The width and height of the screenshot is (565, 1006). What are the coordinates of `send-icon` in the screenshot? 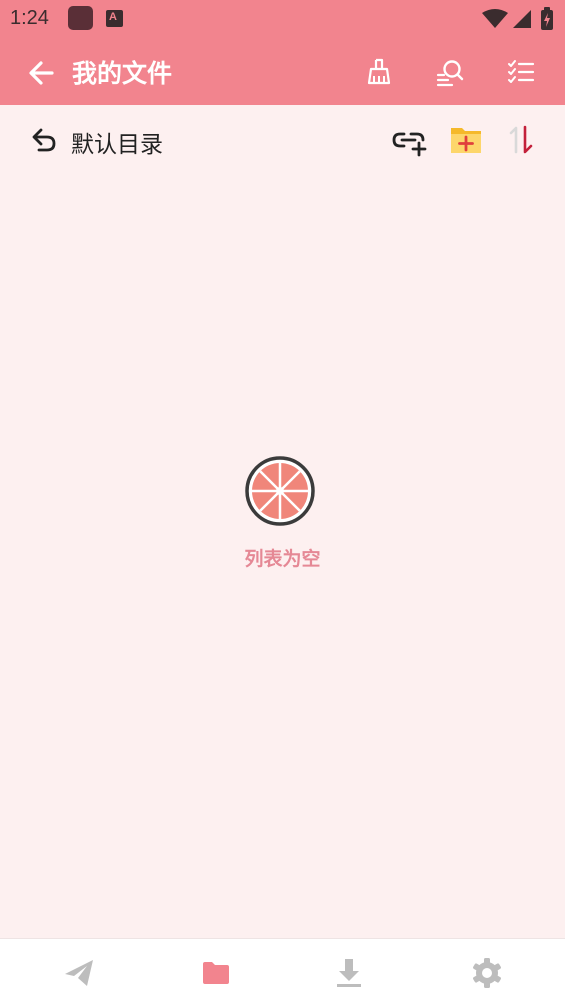 It's located at (78, 973).